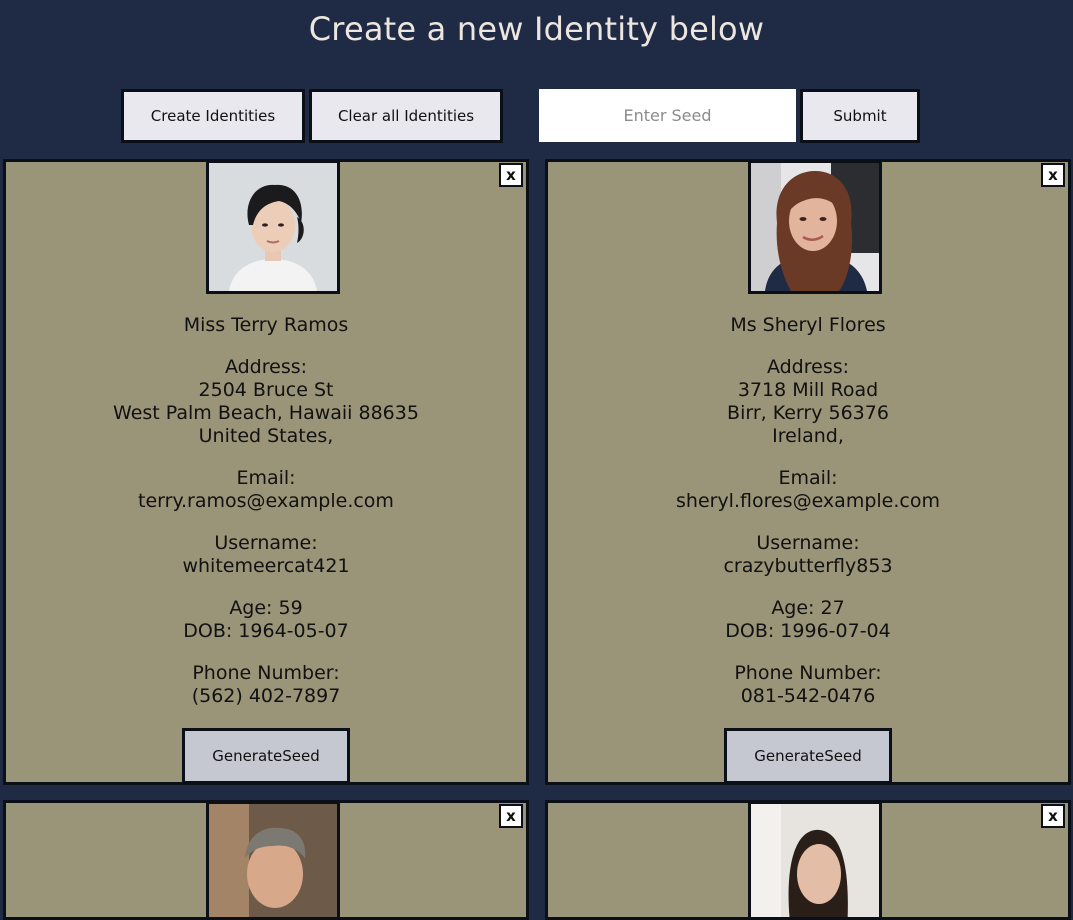 This screenshot has height=920, width=1073. Describe the element at coordinates (406, 116) in the screenshot. I see `clear-identities-button: Clear all Identities` at that location.